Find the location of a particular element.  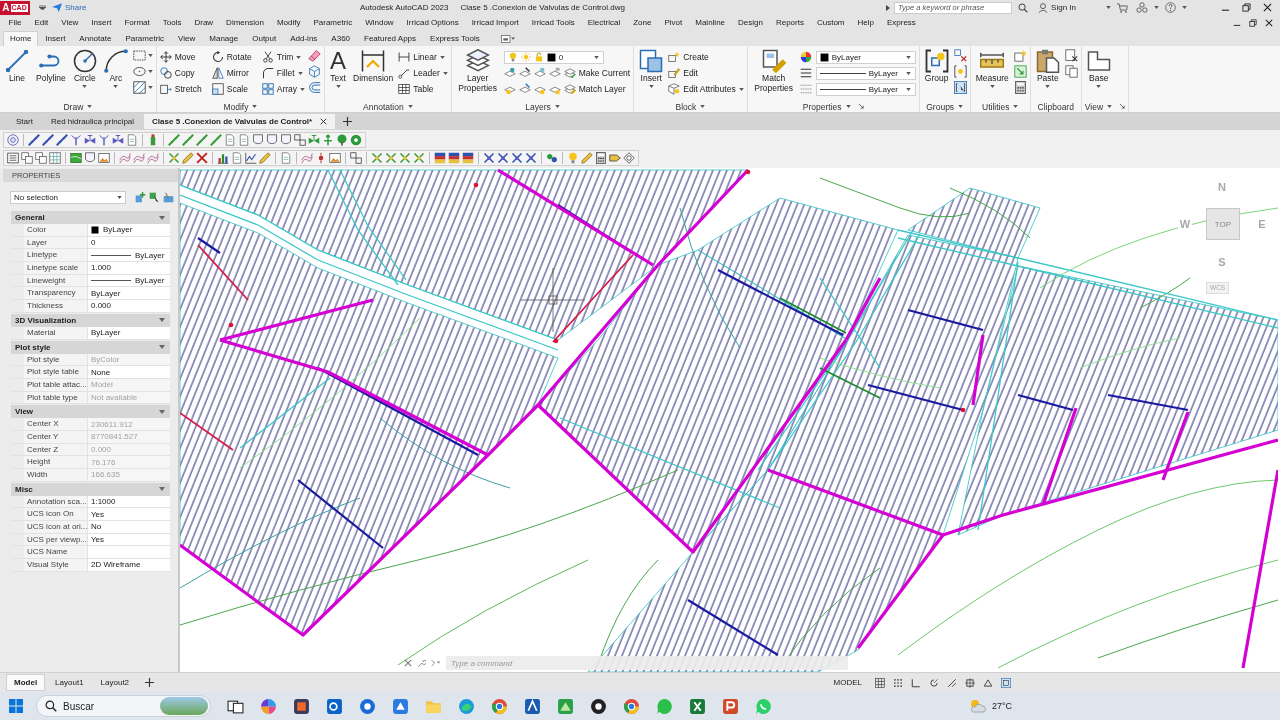

menu-item: Window is located at coordinates (379, 23).